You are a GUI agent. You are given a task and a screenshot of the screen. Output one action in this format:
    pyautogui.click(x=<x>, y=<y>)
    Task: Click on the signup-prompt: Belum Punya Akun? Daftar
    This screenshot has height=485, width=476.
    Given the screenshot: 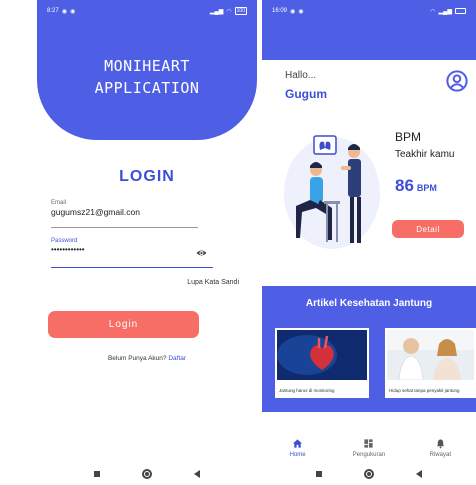 What is the action you would take?
    pyautogui.click(x=147, y=358)
    